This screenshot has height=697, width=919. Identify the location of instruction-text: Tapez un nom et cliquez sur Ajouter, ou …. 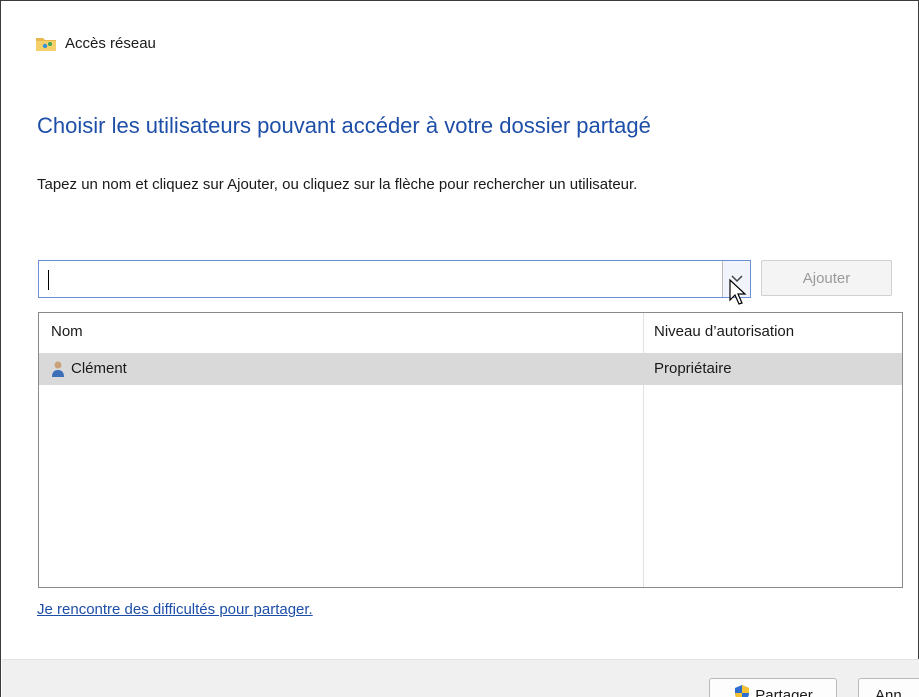
(337, 184).